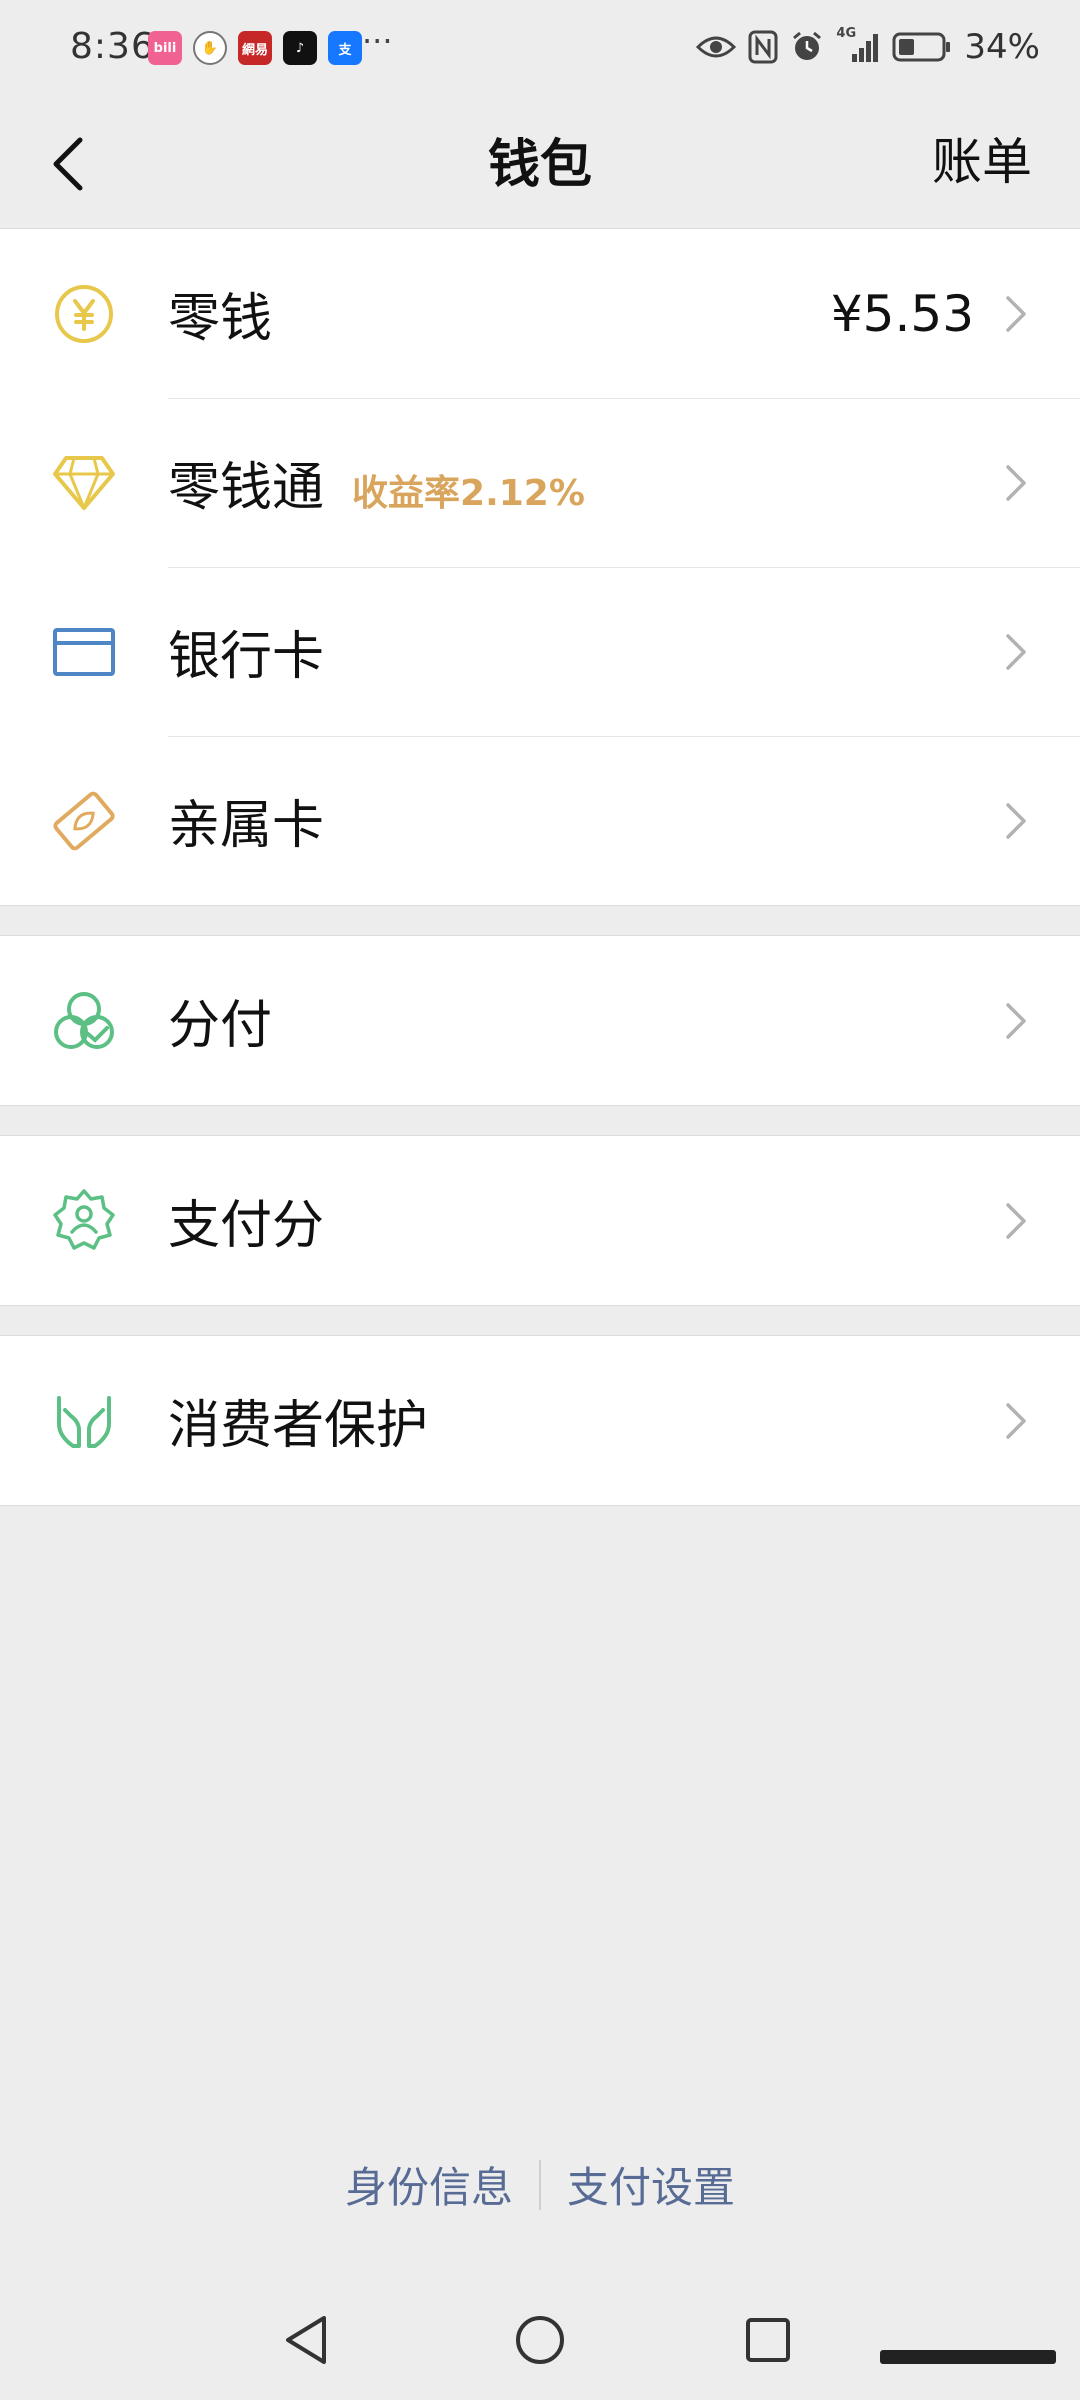  I want to click on yuan-coin-icon, so click(84, 314).